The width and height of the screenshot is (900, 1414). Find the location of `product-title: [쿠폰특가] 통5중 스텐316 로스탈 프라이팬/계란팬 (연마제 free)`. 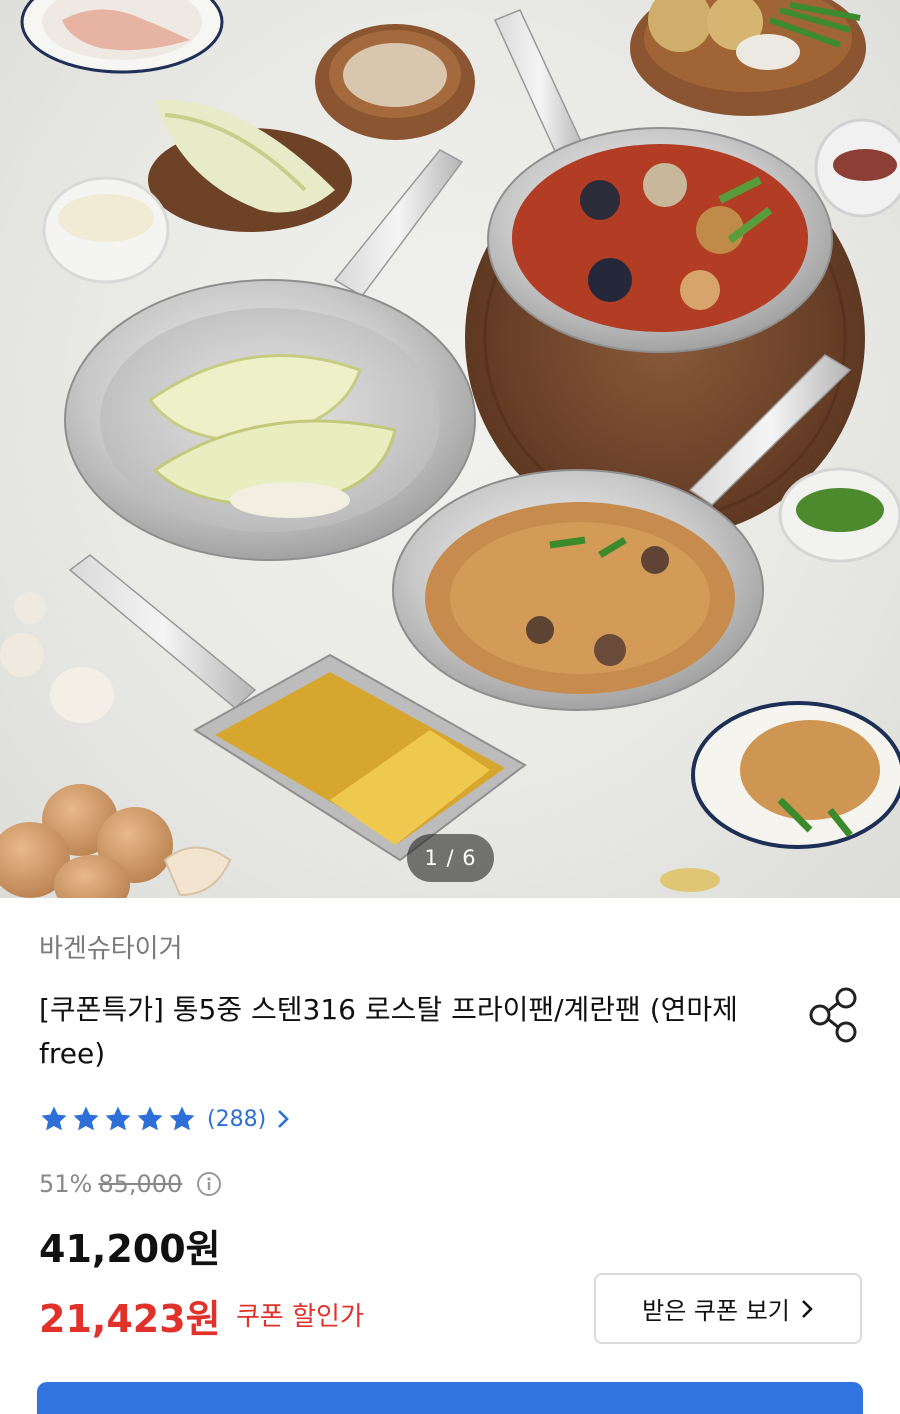

product-title: [쿠폰특가] 통5중 스텐316 로스탈 프라이팬/계란팬 (연마제 free) is located at coordinates (388, 1031).